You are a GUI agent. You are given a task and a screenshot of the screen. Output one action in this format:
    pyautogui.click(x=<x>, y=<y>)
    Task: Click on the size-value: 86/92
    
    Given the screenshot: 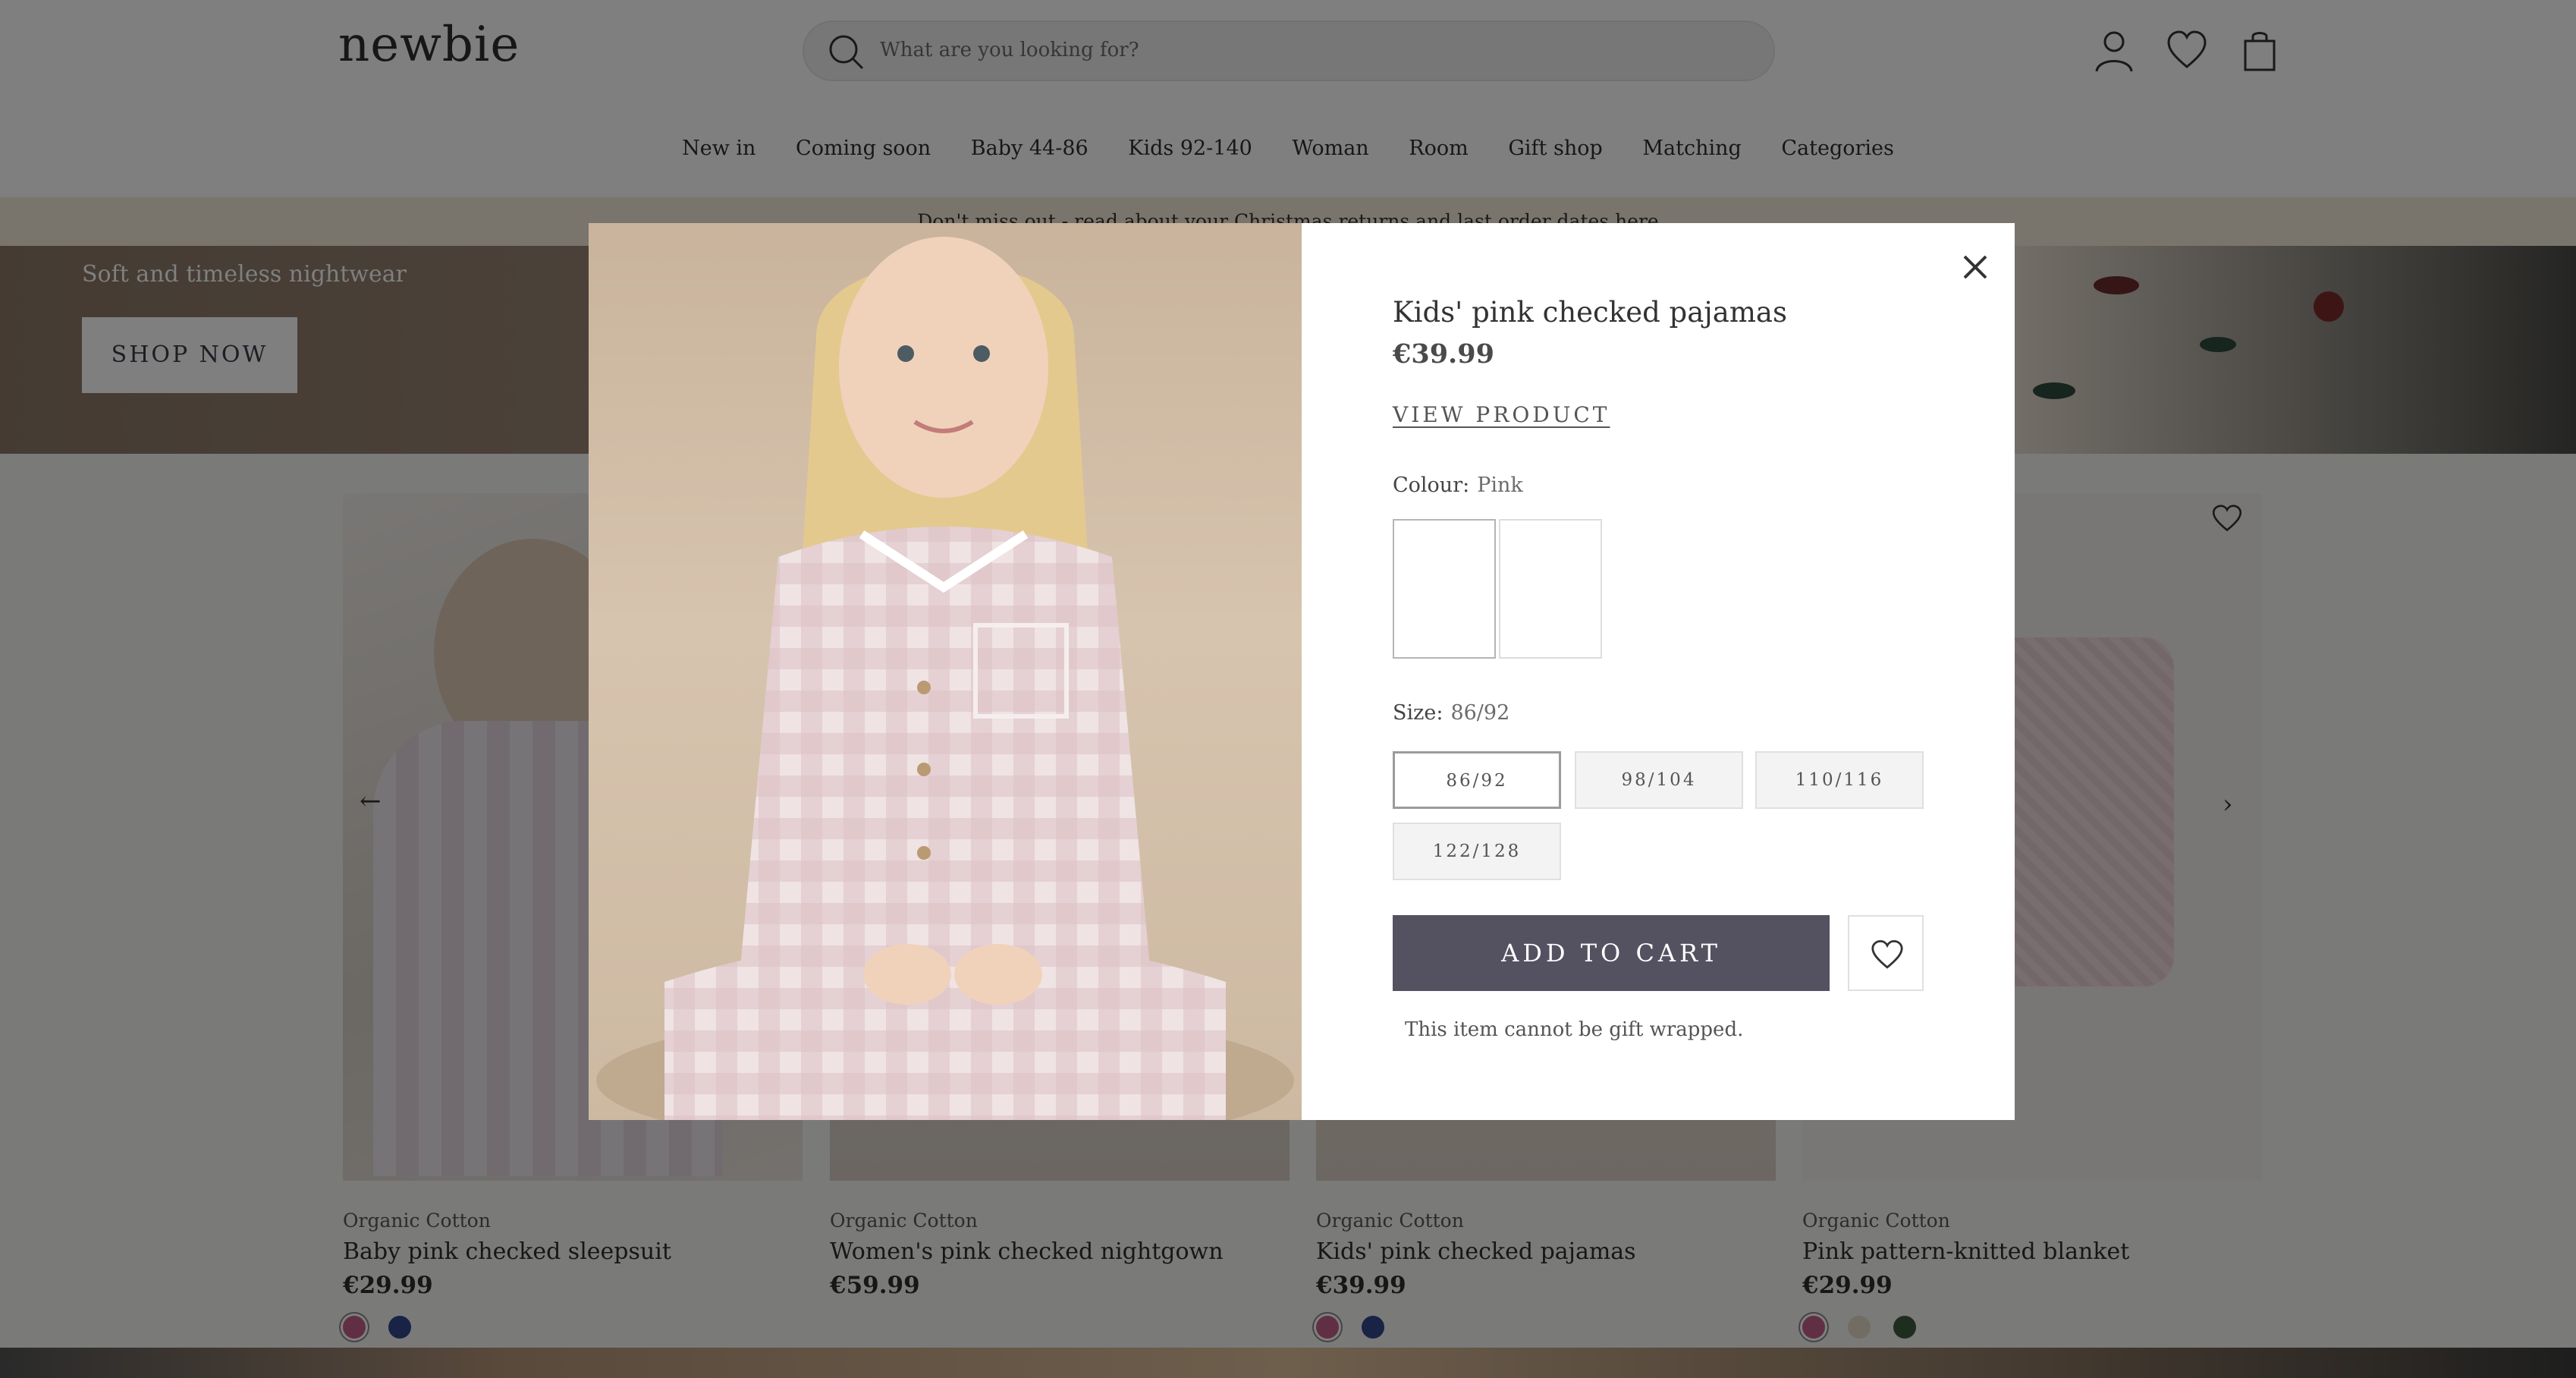 What is the action you would take?
    pyautogui.click(x=1480, y=713)
    